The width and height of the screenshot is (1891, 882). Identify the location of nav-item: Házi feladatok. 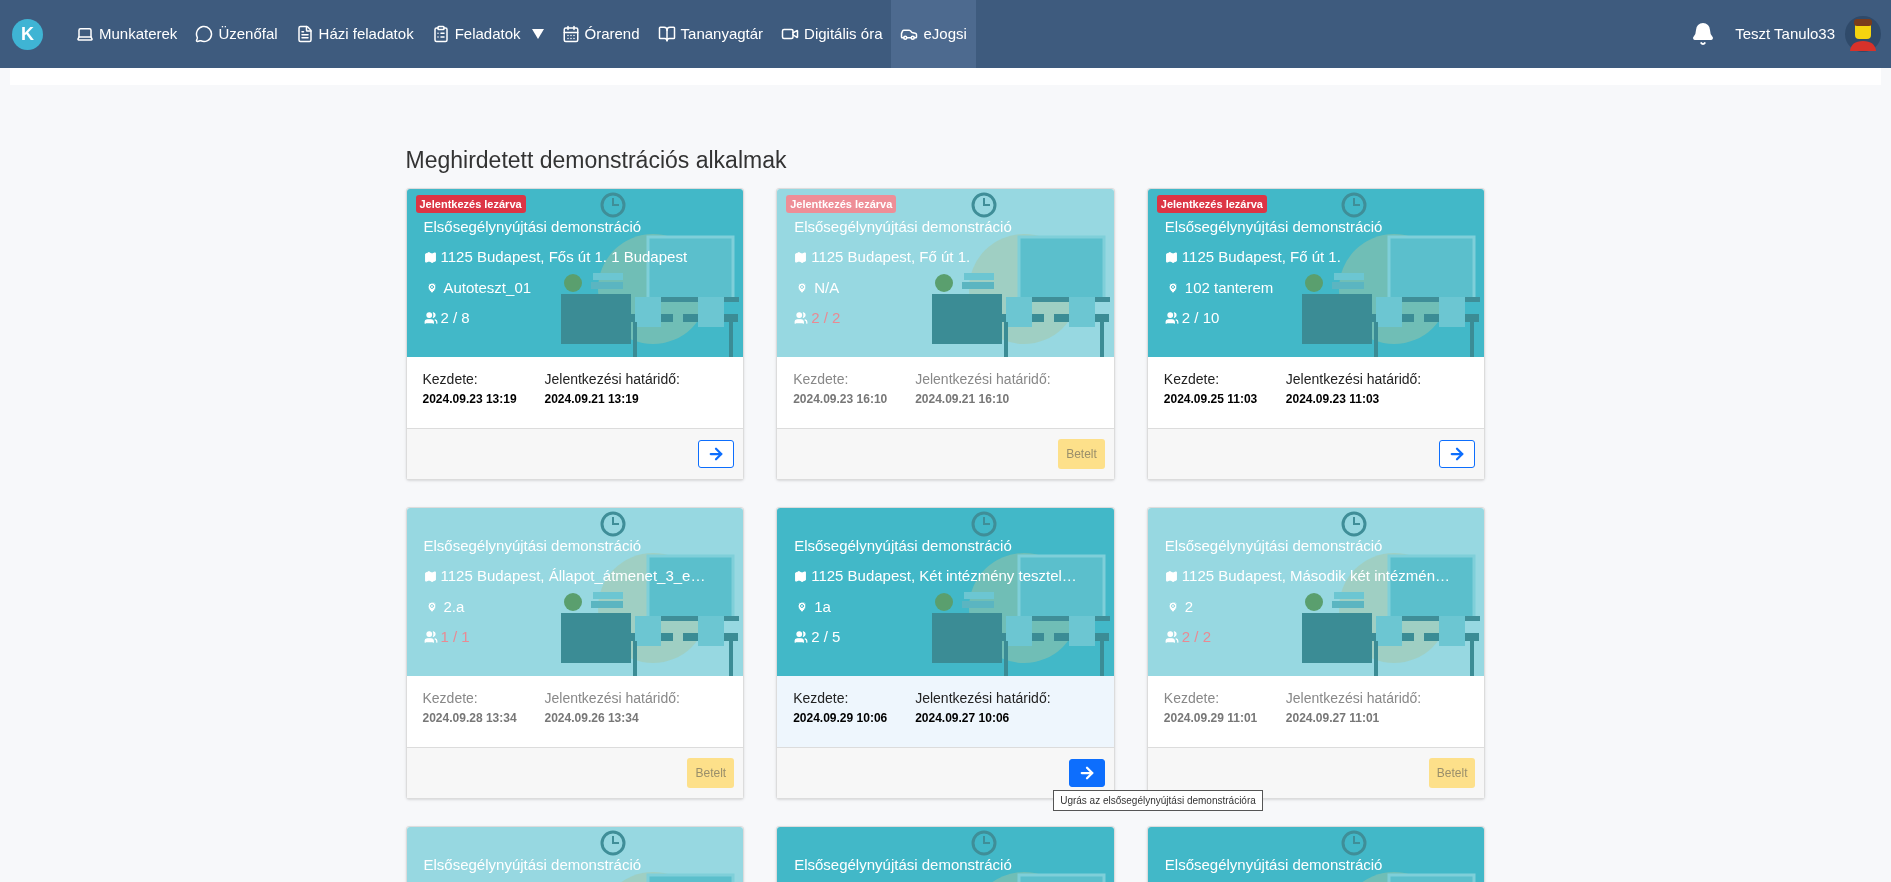
(354, 34).